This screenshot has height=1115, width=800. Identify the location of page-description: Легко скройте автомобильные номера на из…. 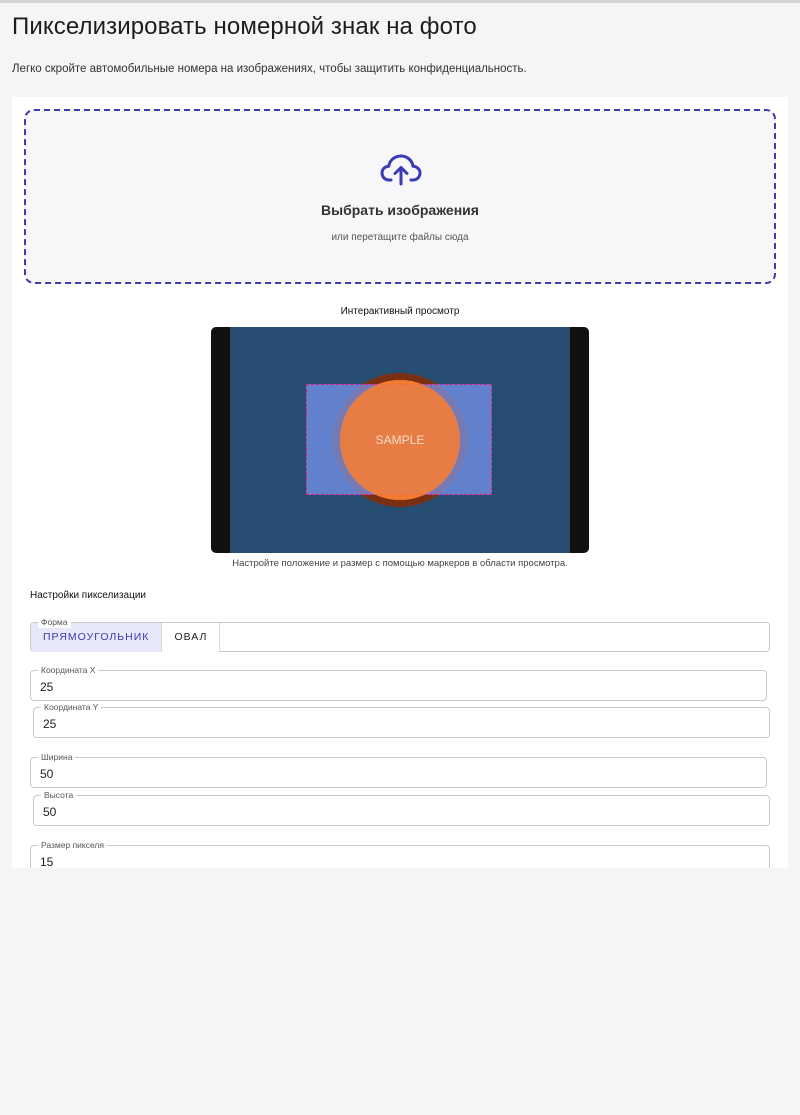
(269, 69).